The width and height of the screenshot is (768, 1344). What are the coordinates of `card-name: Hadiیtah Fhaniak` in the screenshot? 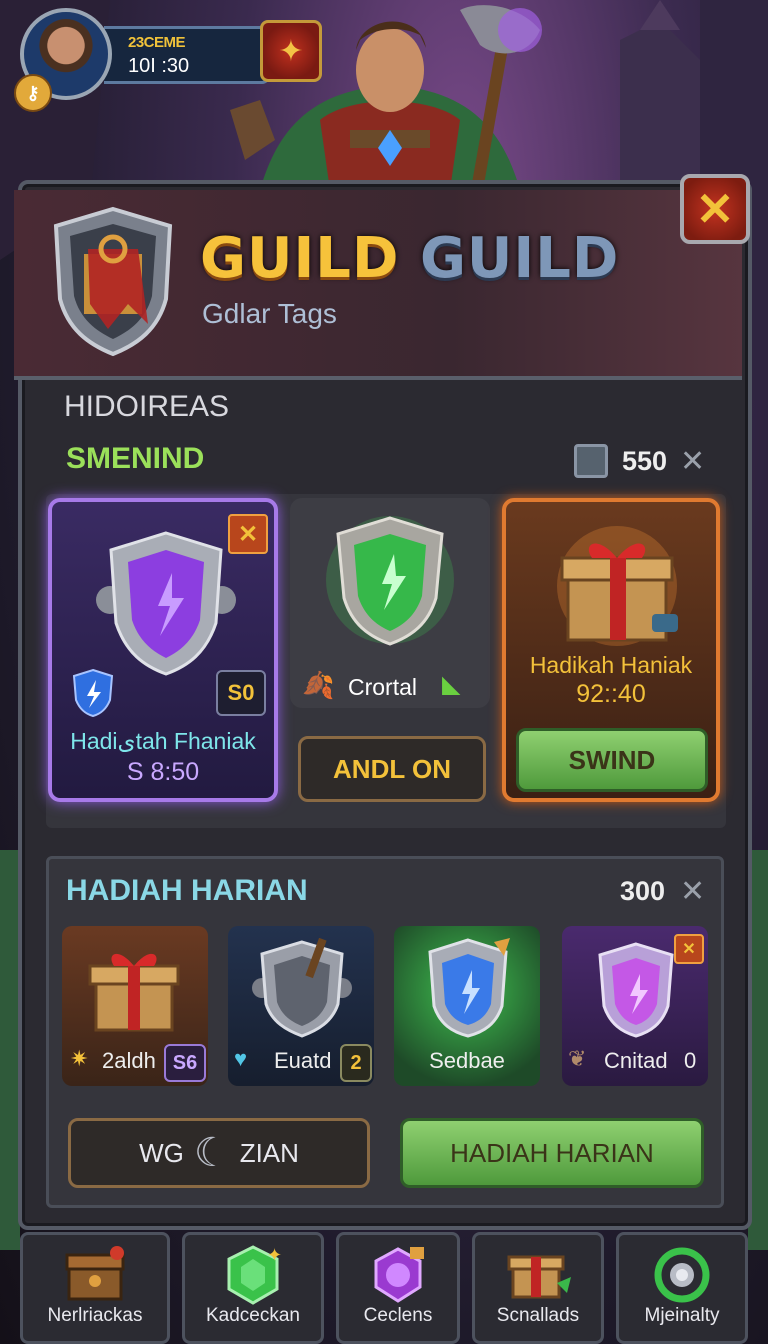 It's located at (163, 741).